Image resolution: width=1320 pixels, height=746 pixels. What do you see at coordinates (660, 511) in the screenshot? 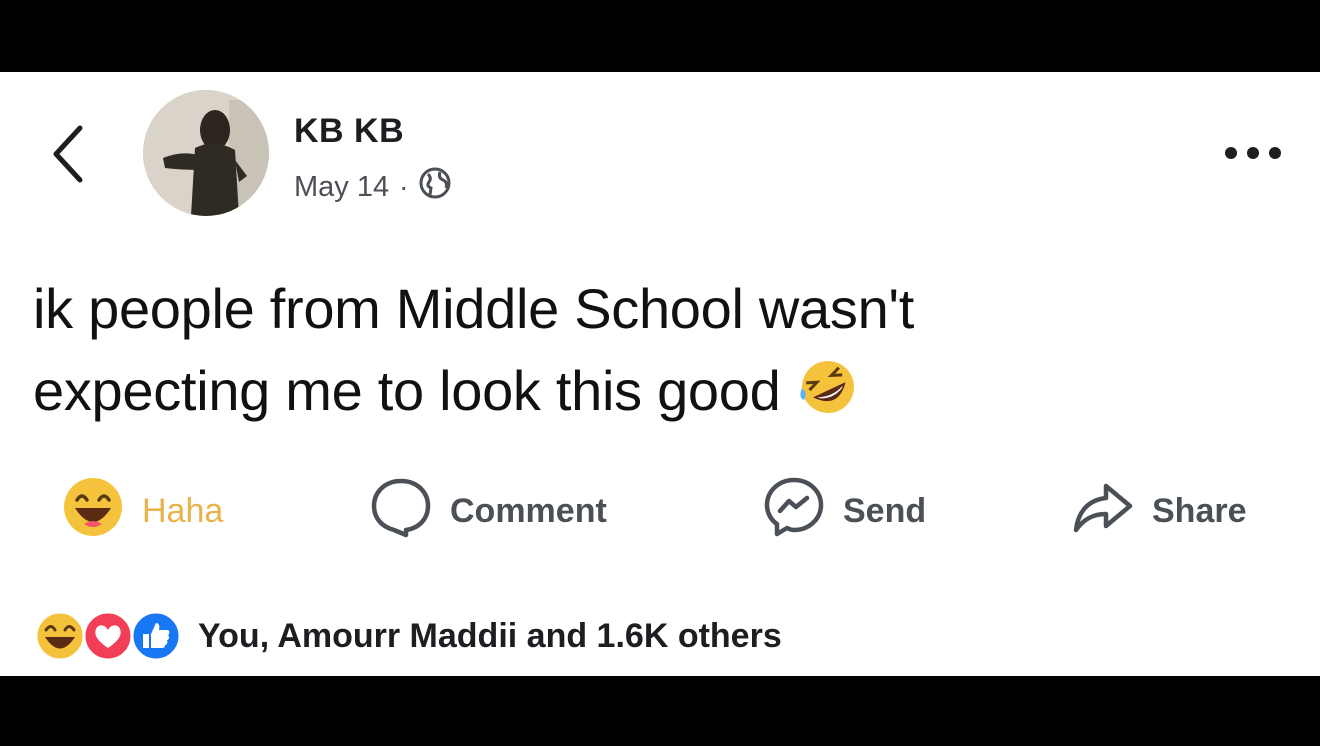
I see `action-bar: Haha Comment Send Share` at bounding box center [660, 511].